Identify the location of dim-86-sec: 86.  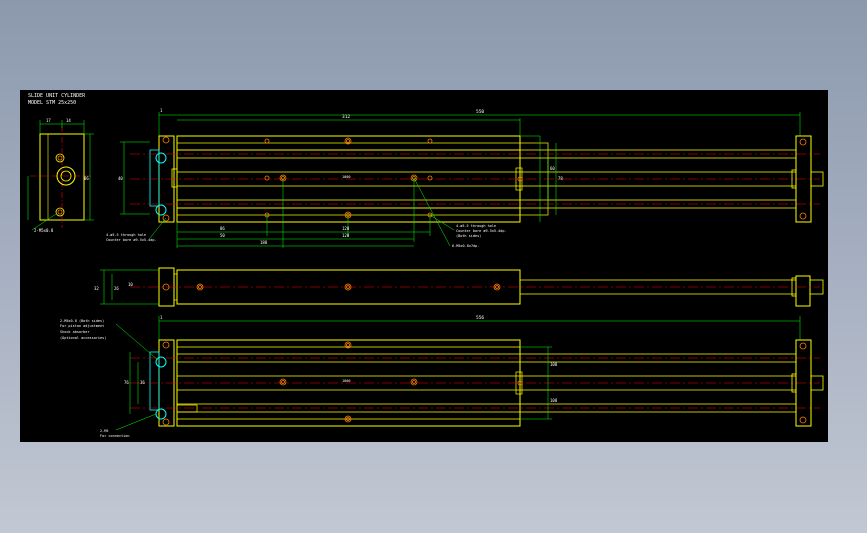
(222, 228).